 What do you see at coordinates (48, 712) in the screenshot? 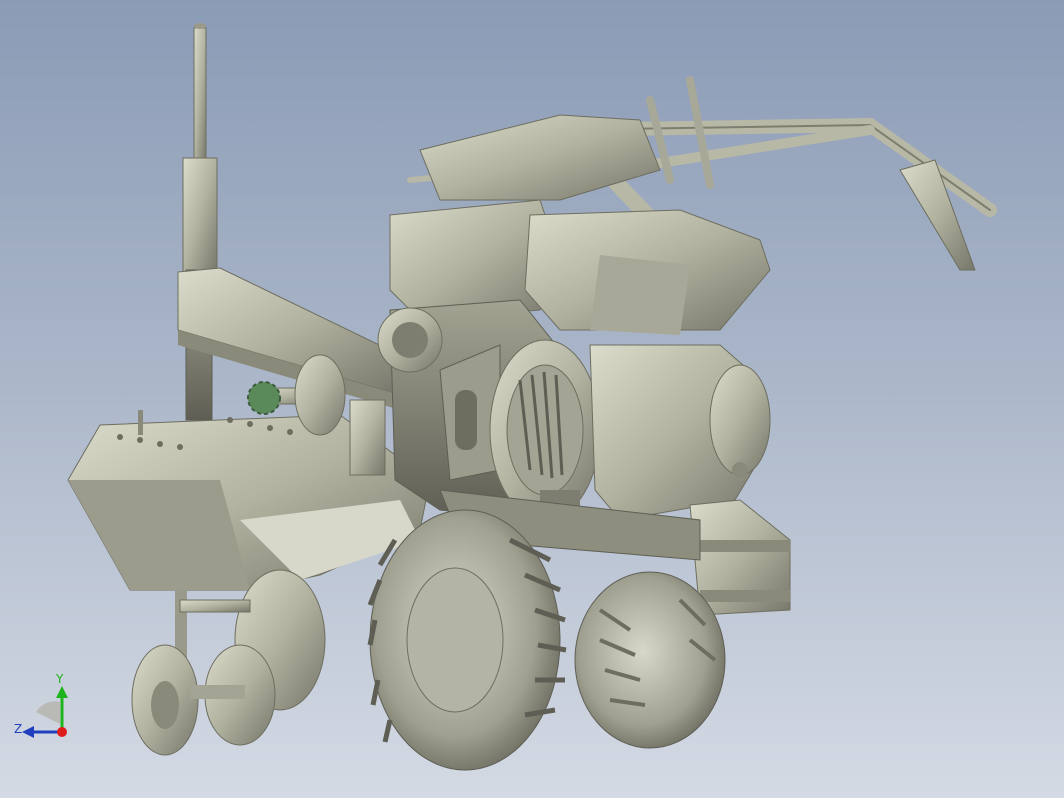
I see `triad-arc` at bounding box center [48, 712].